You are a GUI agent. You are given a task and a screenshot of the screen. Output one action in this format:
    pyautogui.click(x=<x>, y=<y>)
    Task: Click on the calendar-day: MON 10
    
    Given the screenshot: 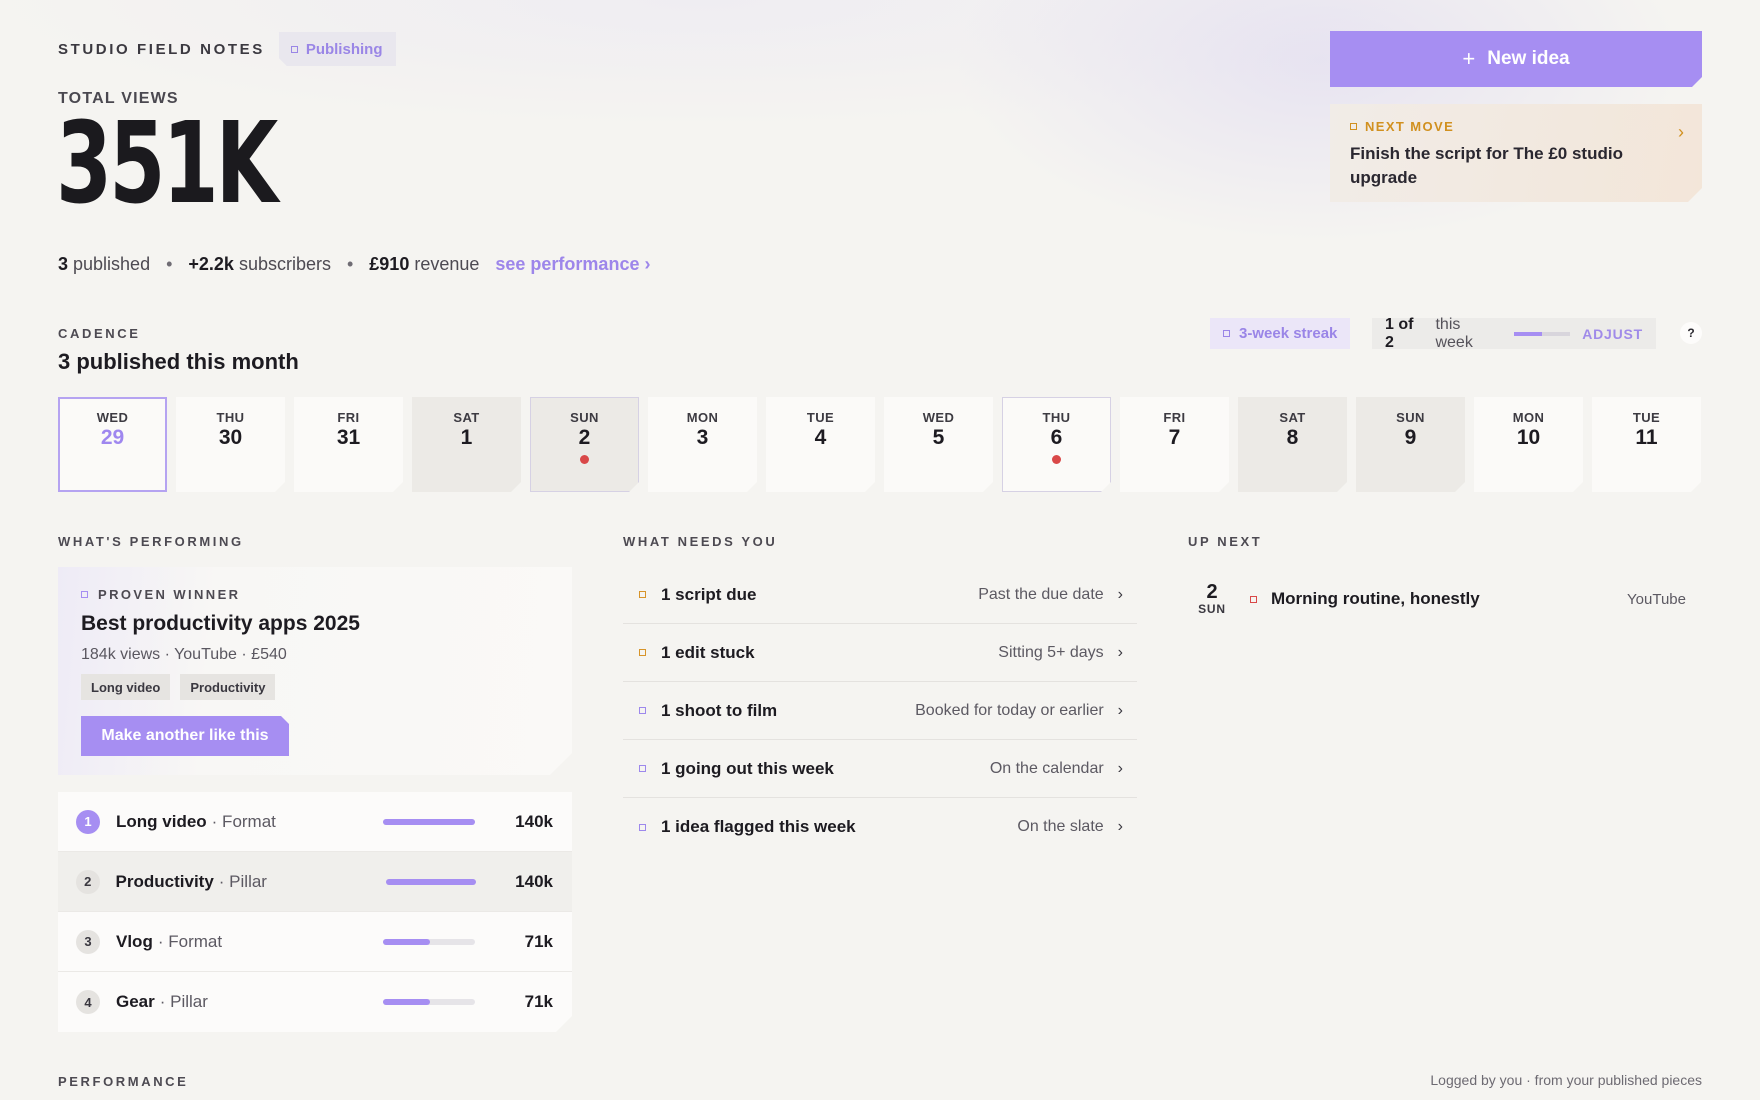 What is the action you would take?
    pyautogui.click(x=1528, y=444)
    